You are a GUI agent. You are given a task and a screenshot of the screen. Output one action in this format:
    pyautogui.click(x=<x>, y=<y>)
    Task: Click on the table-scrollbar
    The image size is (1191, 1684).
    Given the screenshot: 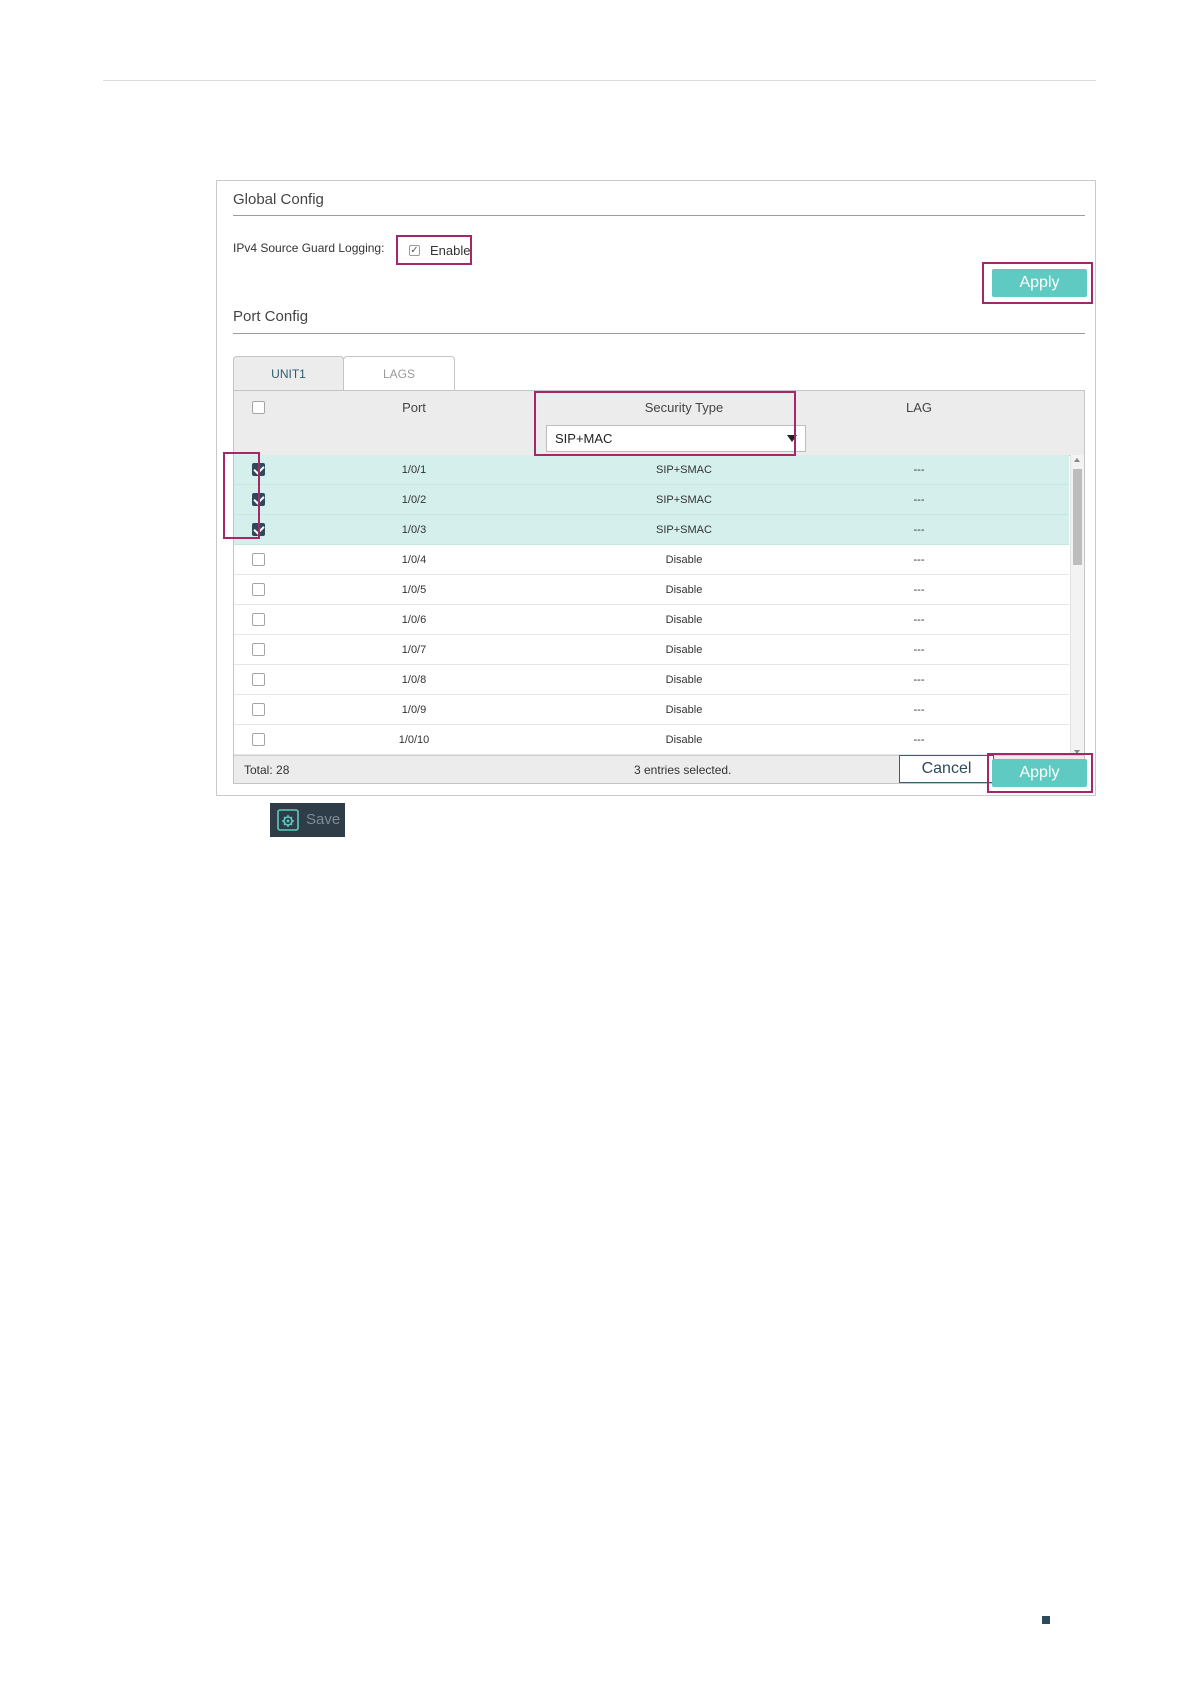 What is the action you would take?
    pyautogui.click(x=1077, y=606)
    